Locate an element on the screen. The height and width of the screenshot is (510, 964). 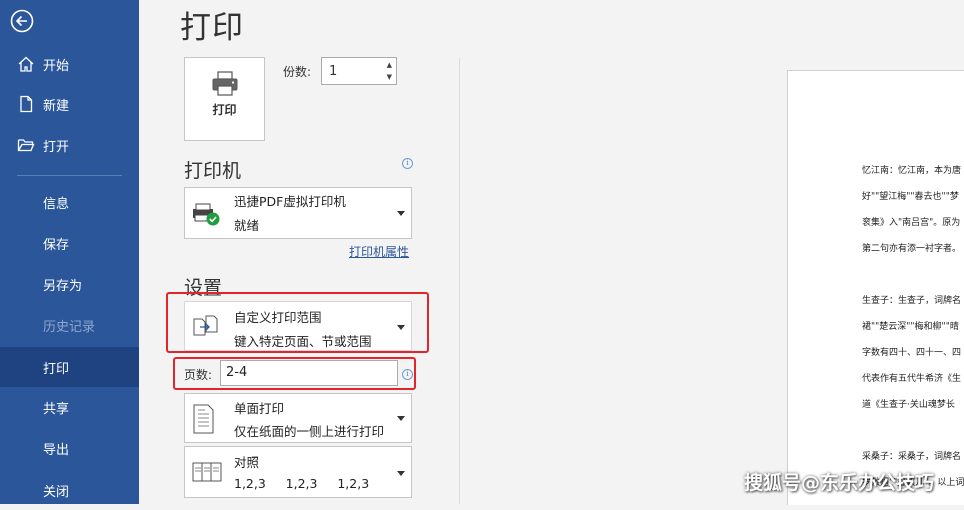
sidebar-item-new: 新建 is located at coordinates (69, 104).